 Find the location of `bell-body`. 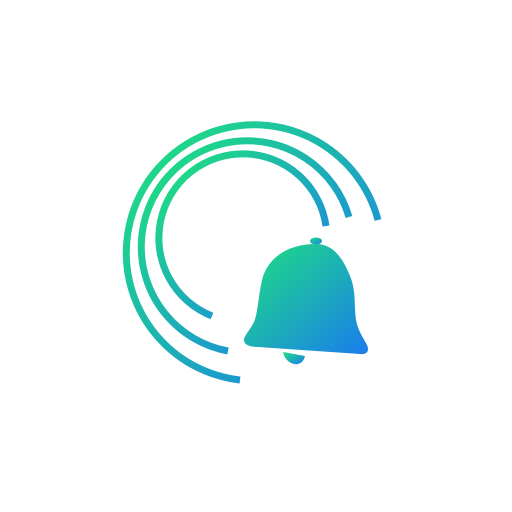

bell-body is located at coordinates (306, 299).